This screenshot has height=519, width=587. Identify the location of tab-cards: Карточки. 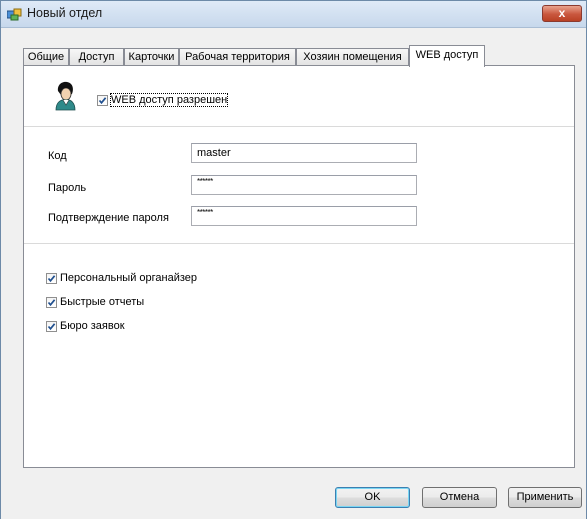
(151, 57).